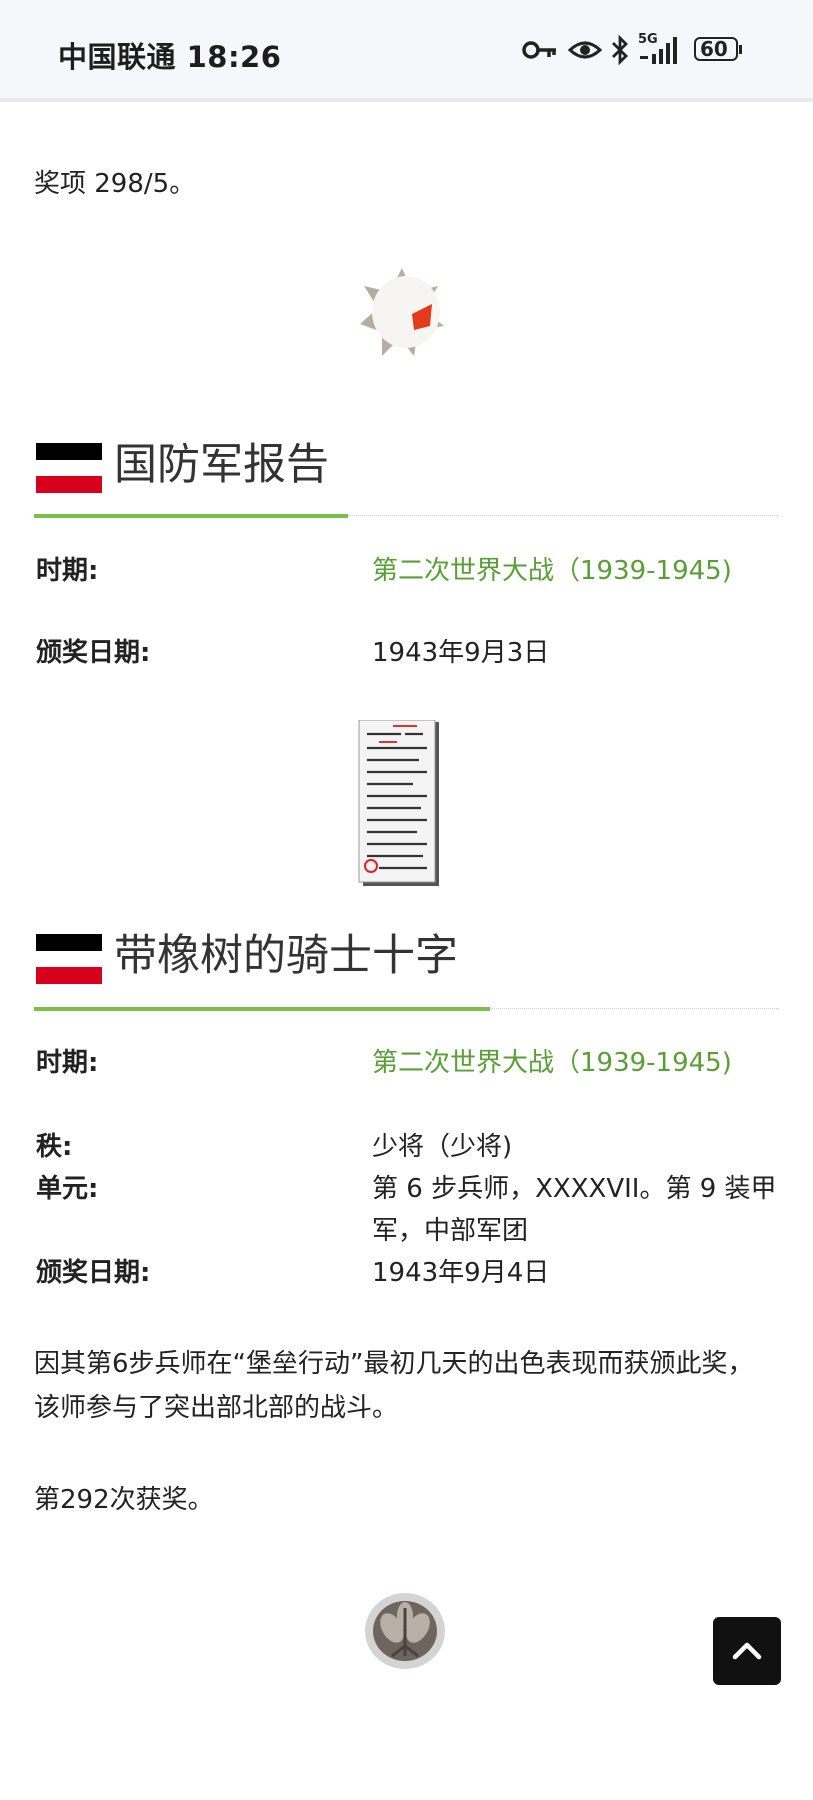  I want to click on back-to-top-button, so click(747, 1651).